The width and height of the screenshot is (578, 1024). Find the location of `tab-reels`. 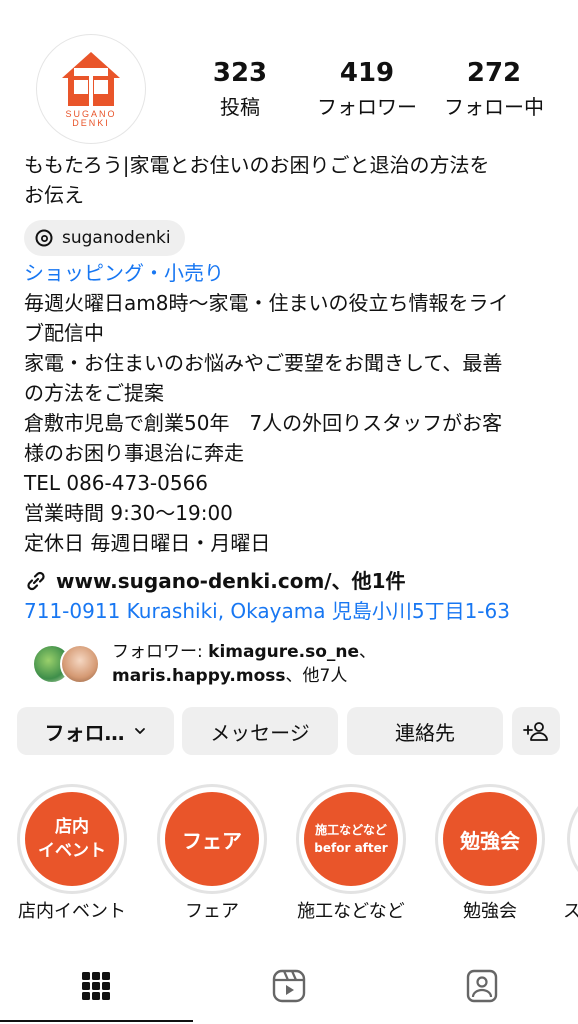

tab-reels is located at coordinates (289, 986).